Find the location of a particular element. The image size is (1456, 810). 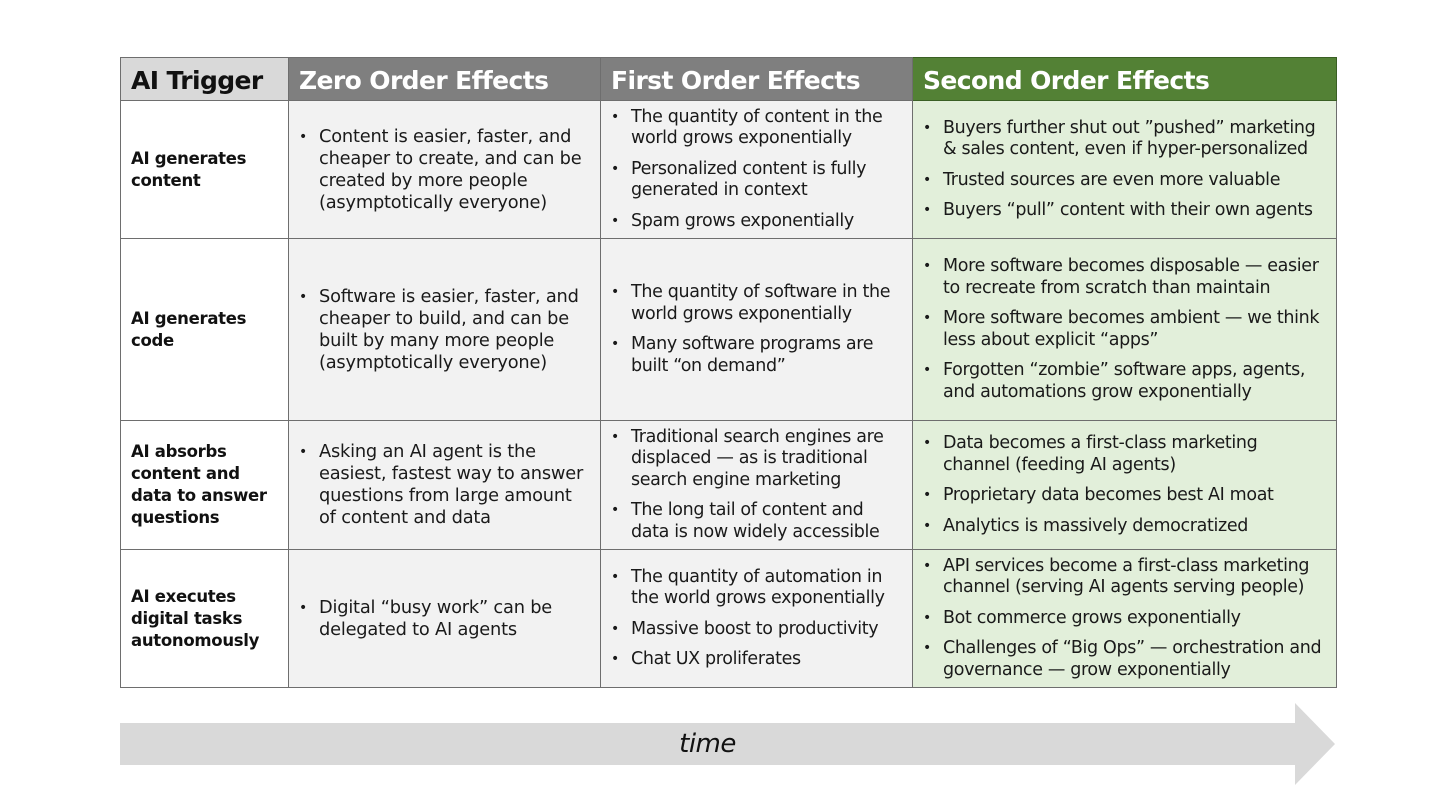

time-label: time is located at coordinates (707, 744).